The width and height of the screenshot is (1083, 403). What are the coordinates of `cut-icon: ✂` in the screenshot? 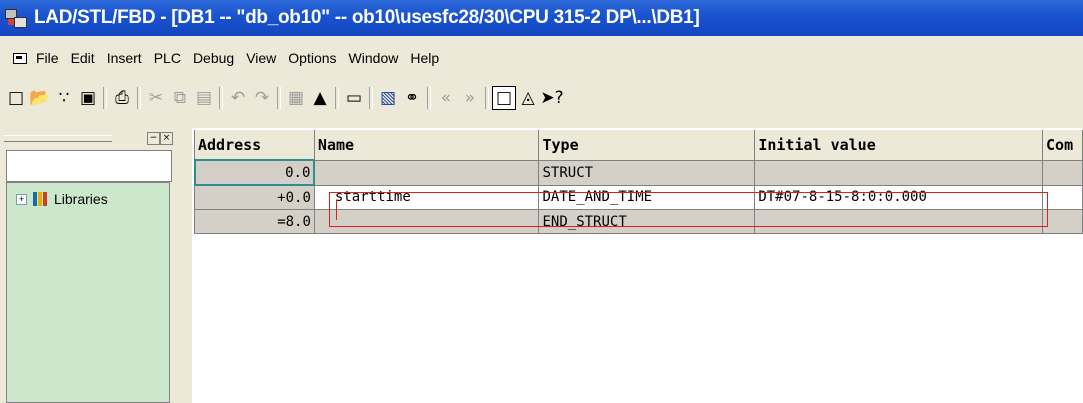 It's located at (156, 98).